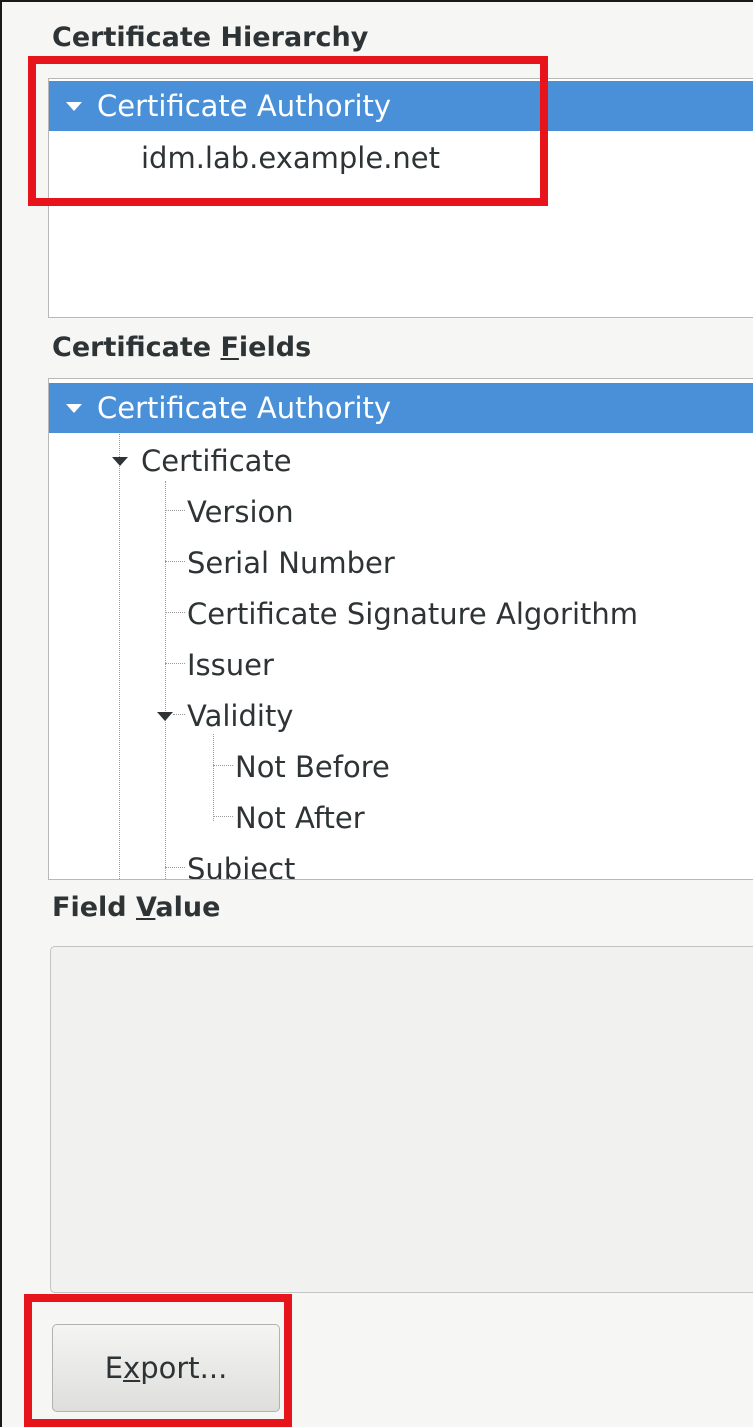 The width and height of the screenshot is (753, 1427). What do you see at coordinates (210, 37) in the screenshot?
I see `certificate-hierarchy-label: Certificate Hierarchy` at bounding box center [210, 37].